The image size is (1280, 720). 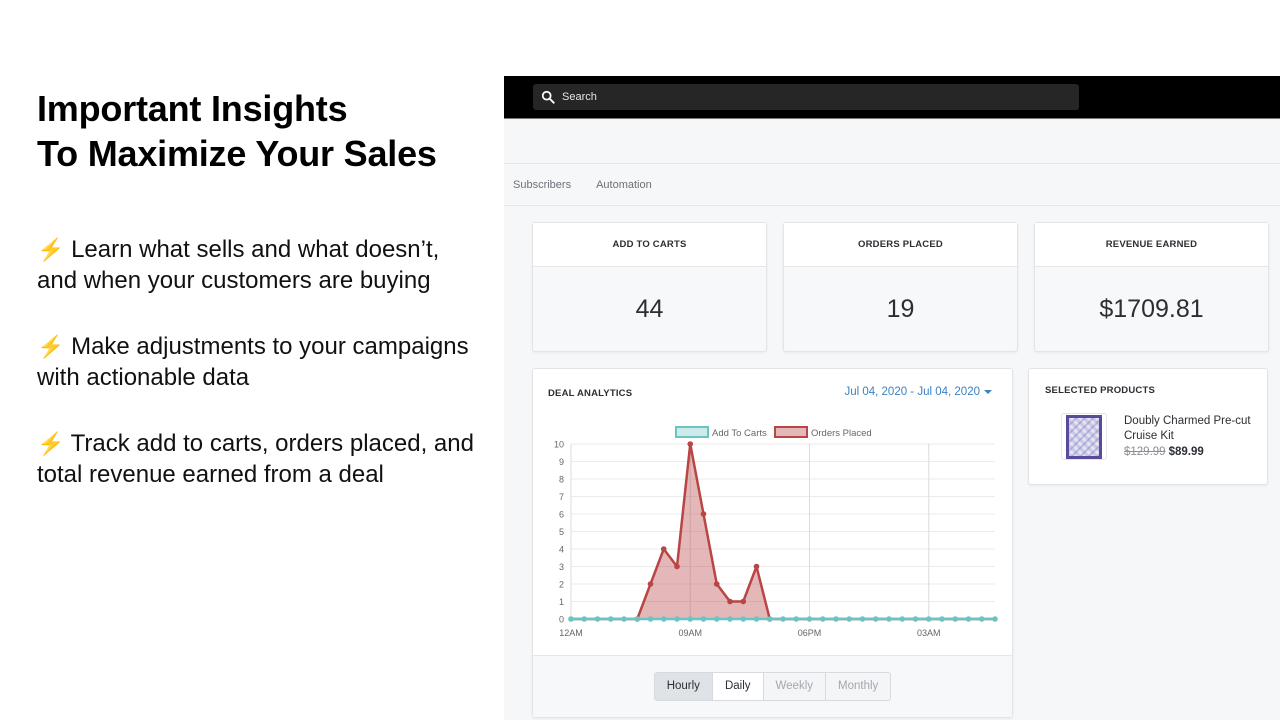 What do you see at coordinates (810, 633) in the screenshot?
I see `x-tick-label: 06PM` at bounding box center [810, 633].